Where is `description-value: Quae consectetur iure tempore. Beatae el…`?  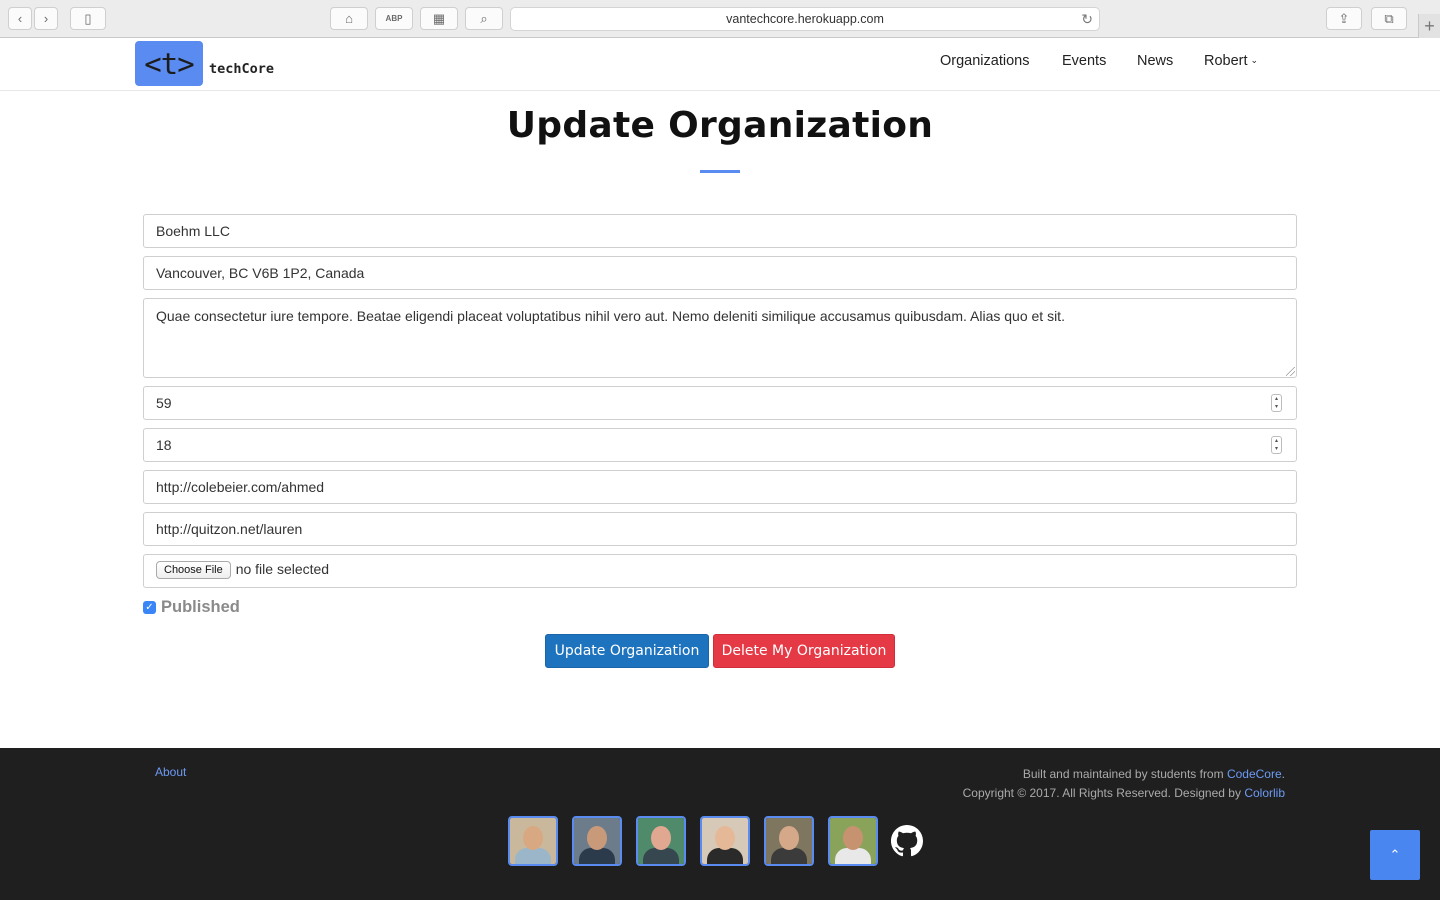 description-value: Quae consectetur iure tempore. Beatae el… is located at coordinates (610, 316).